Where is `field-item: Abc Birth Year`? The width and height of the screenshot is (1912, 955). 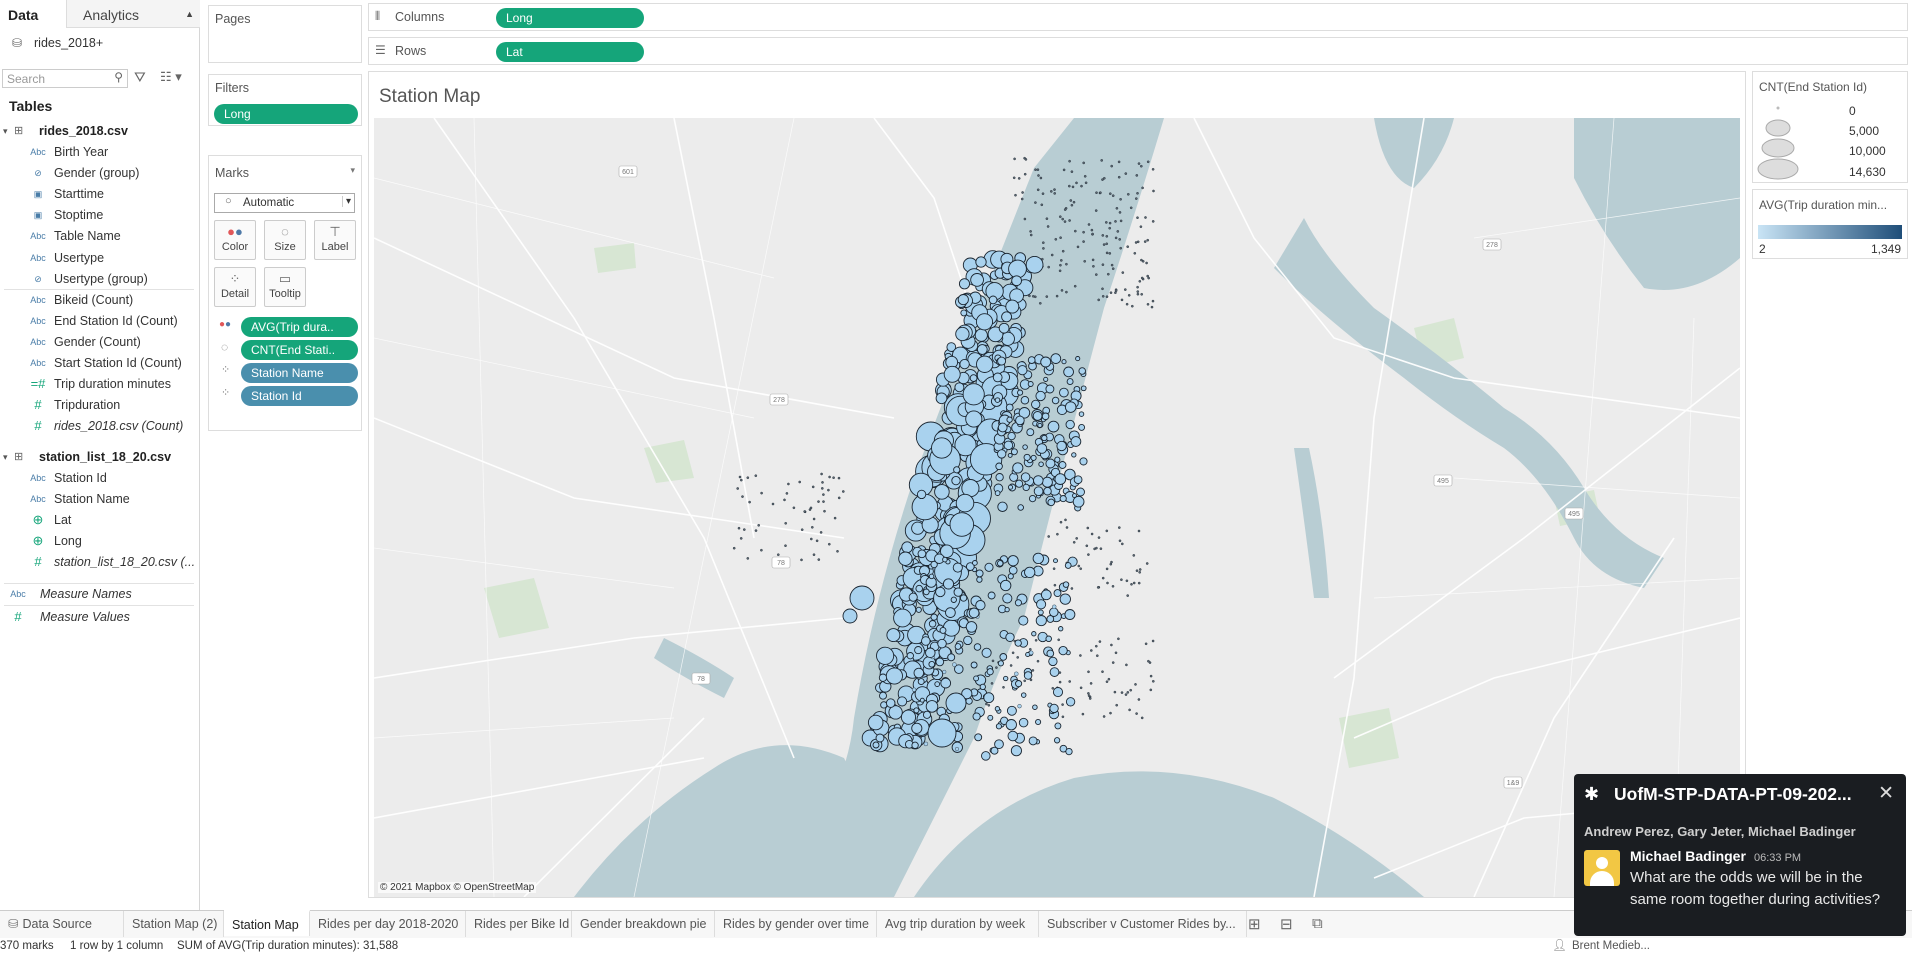 field-item: Abc Birth Year is located at coordinates (99, 152).